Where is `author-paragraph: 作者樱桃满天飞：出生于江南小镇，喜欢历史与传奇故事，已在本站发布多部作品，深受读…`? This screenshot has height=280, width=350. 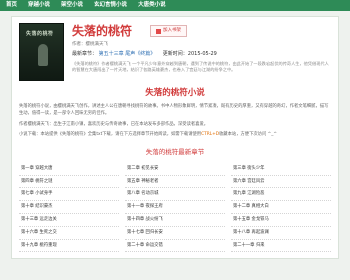 author-paragraph: 作者樱桃满天飞：出生于江南小镇，喜欢历史与传奇故事，已在本站发布多部作品，深受读… is located at coordinates (114, 124).